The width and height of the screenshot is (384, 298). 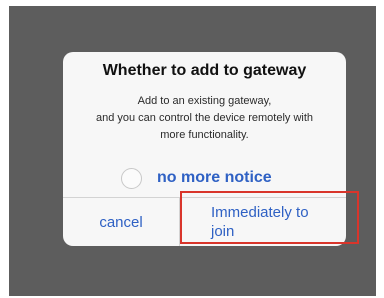 I want to click on radio-unchecked-icon, so click(x=131, y=178).